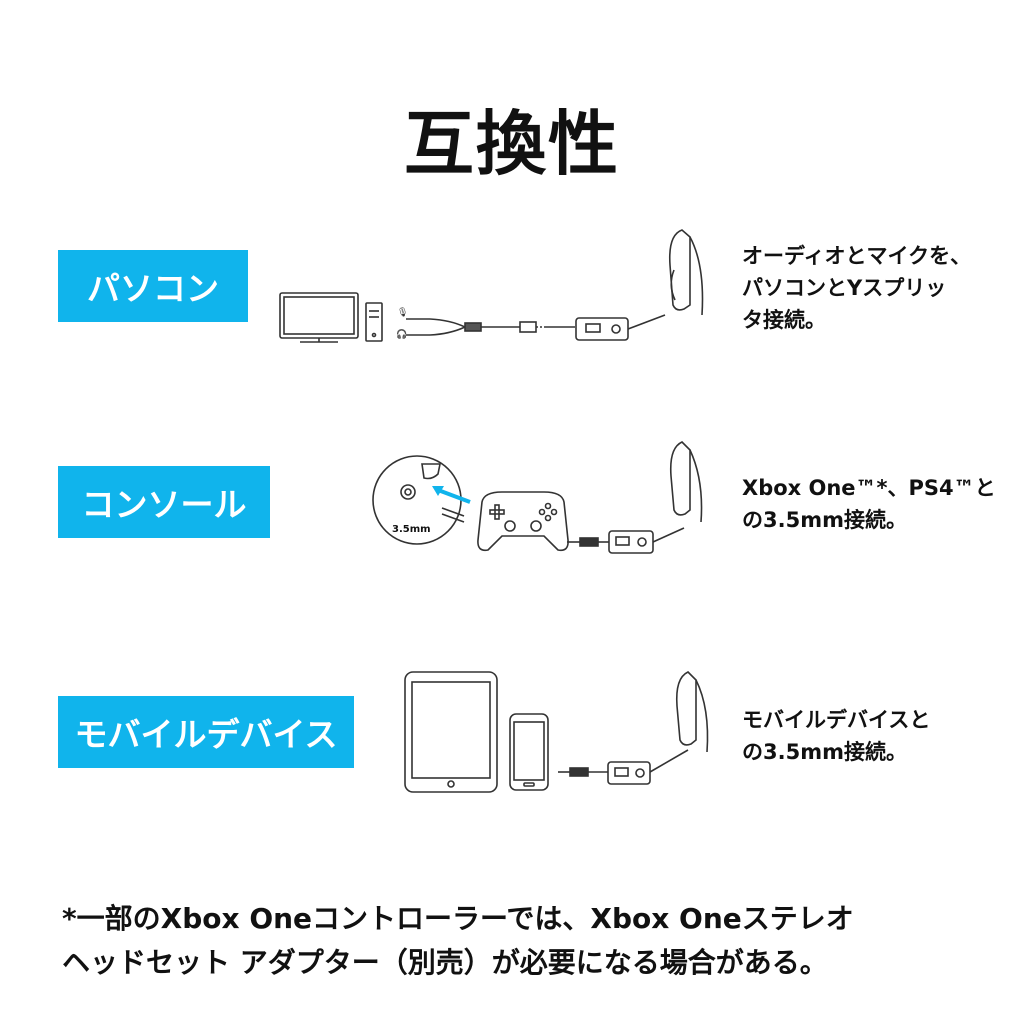  Describe the element at coordinates (164, 502) in the screenshot. I see `badge-console: コンソール` at that location.